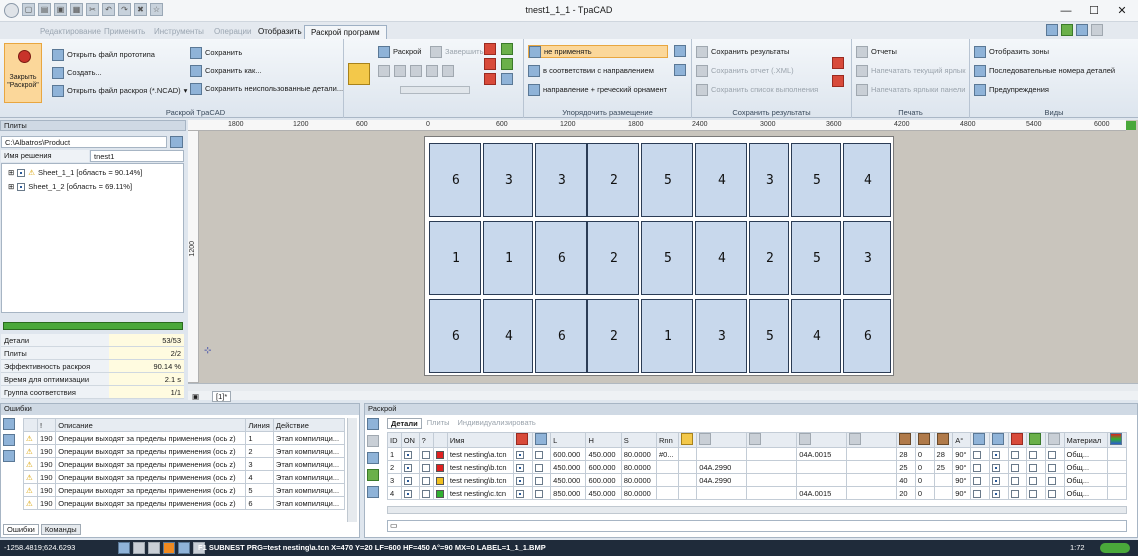 Image resolution: width=1138 pixels, height=556 pixels. Describe the element at coordinates (373, 492) in the screenshot. I see `export-icon` at that location.